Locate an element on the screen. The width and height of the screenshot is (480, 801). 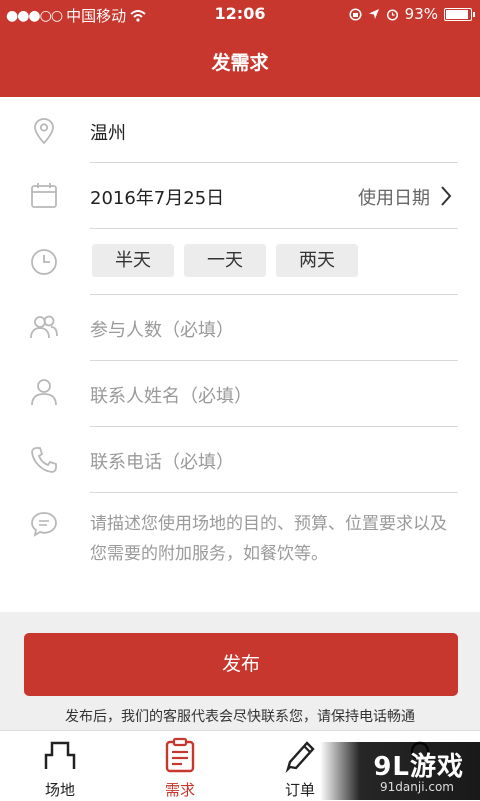
tab-requests: 需求 is located at coordinates (180, 766).